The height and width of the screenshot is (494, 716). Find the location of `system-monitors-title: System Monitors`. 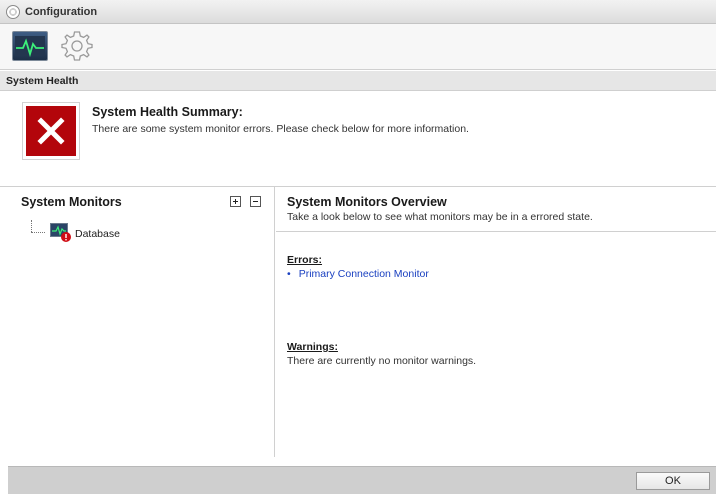

system-monitors-title: System Monitors is located at coordinates (71, 202).